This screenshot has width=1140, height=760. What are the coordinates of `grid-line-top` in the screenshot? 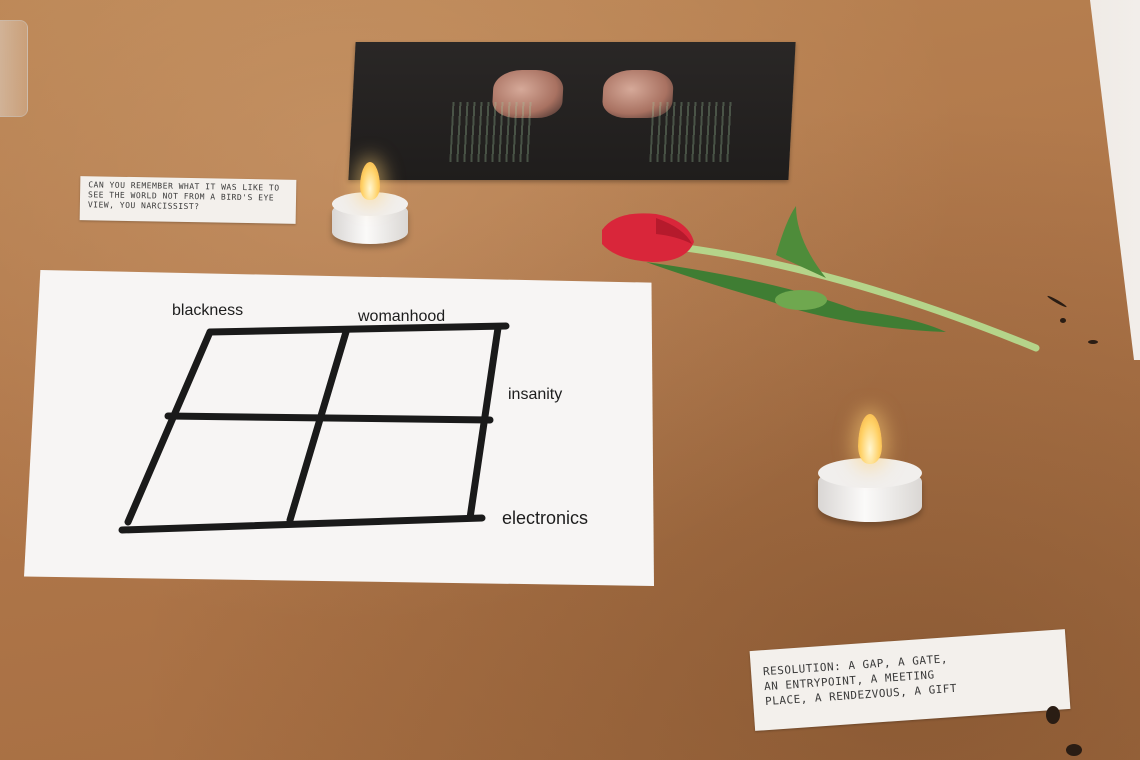 It's located at (358, 329).